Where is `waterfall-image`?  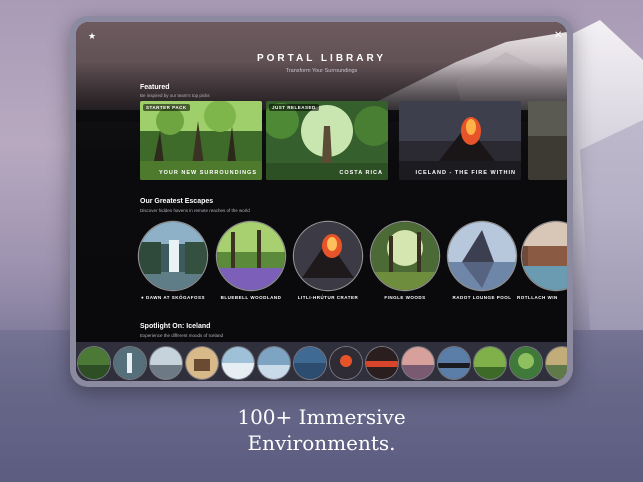
waterfall-image is located at coordinates (173, 256).